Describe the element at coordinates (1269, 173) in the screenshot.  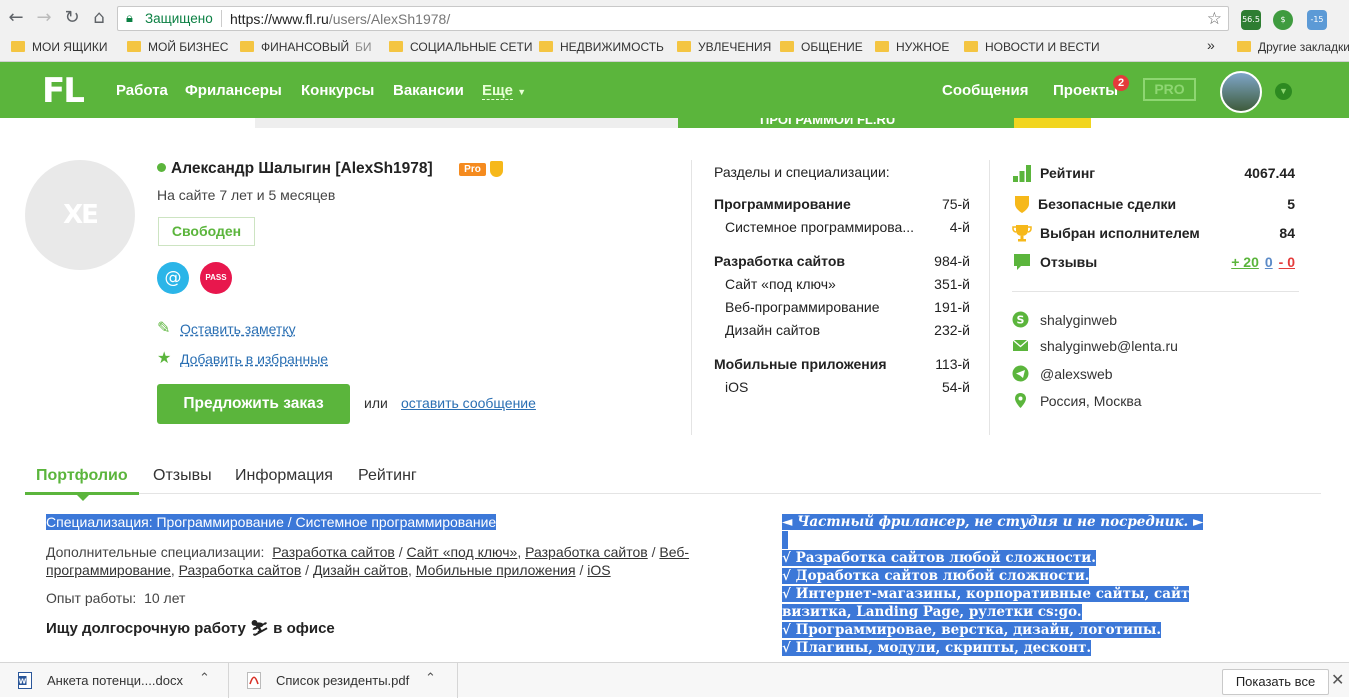
I see `rating-value: 4067.44` at that location.